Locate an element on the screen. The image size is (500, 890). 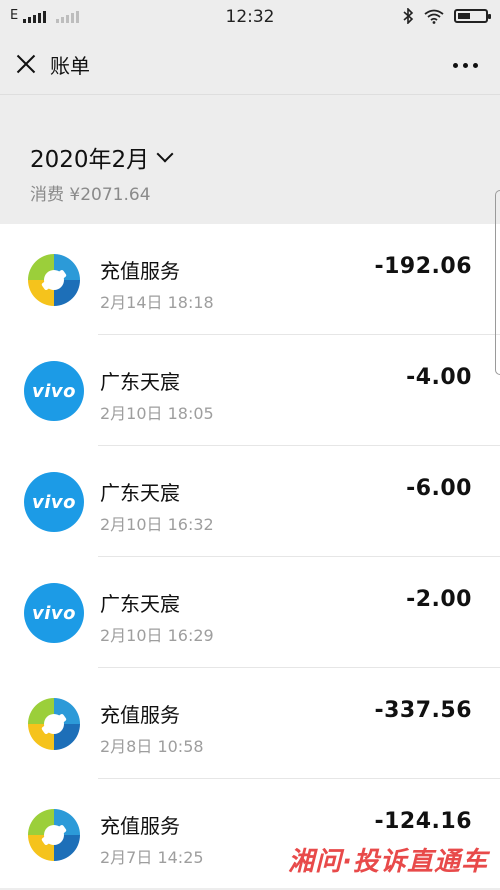
nav-bar: 账单 is located at coordinates (250, 64).